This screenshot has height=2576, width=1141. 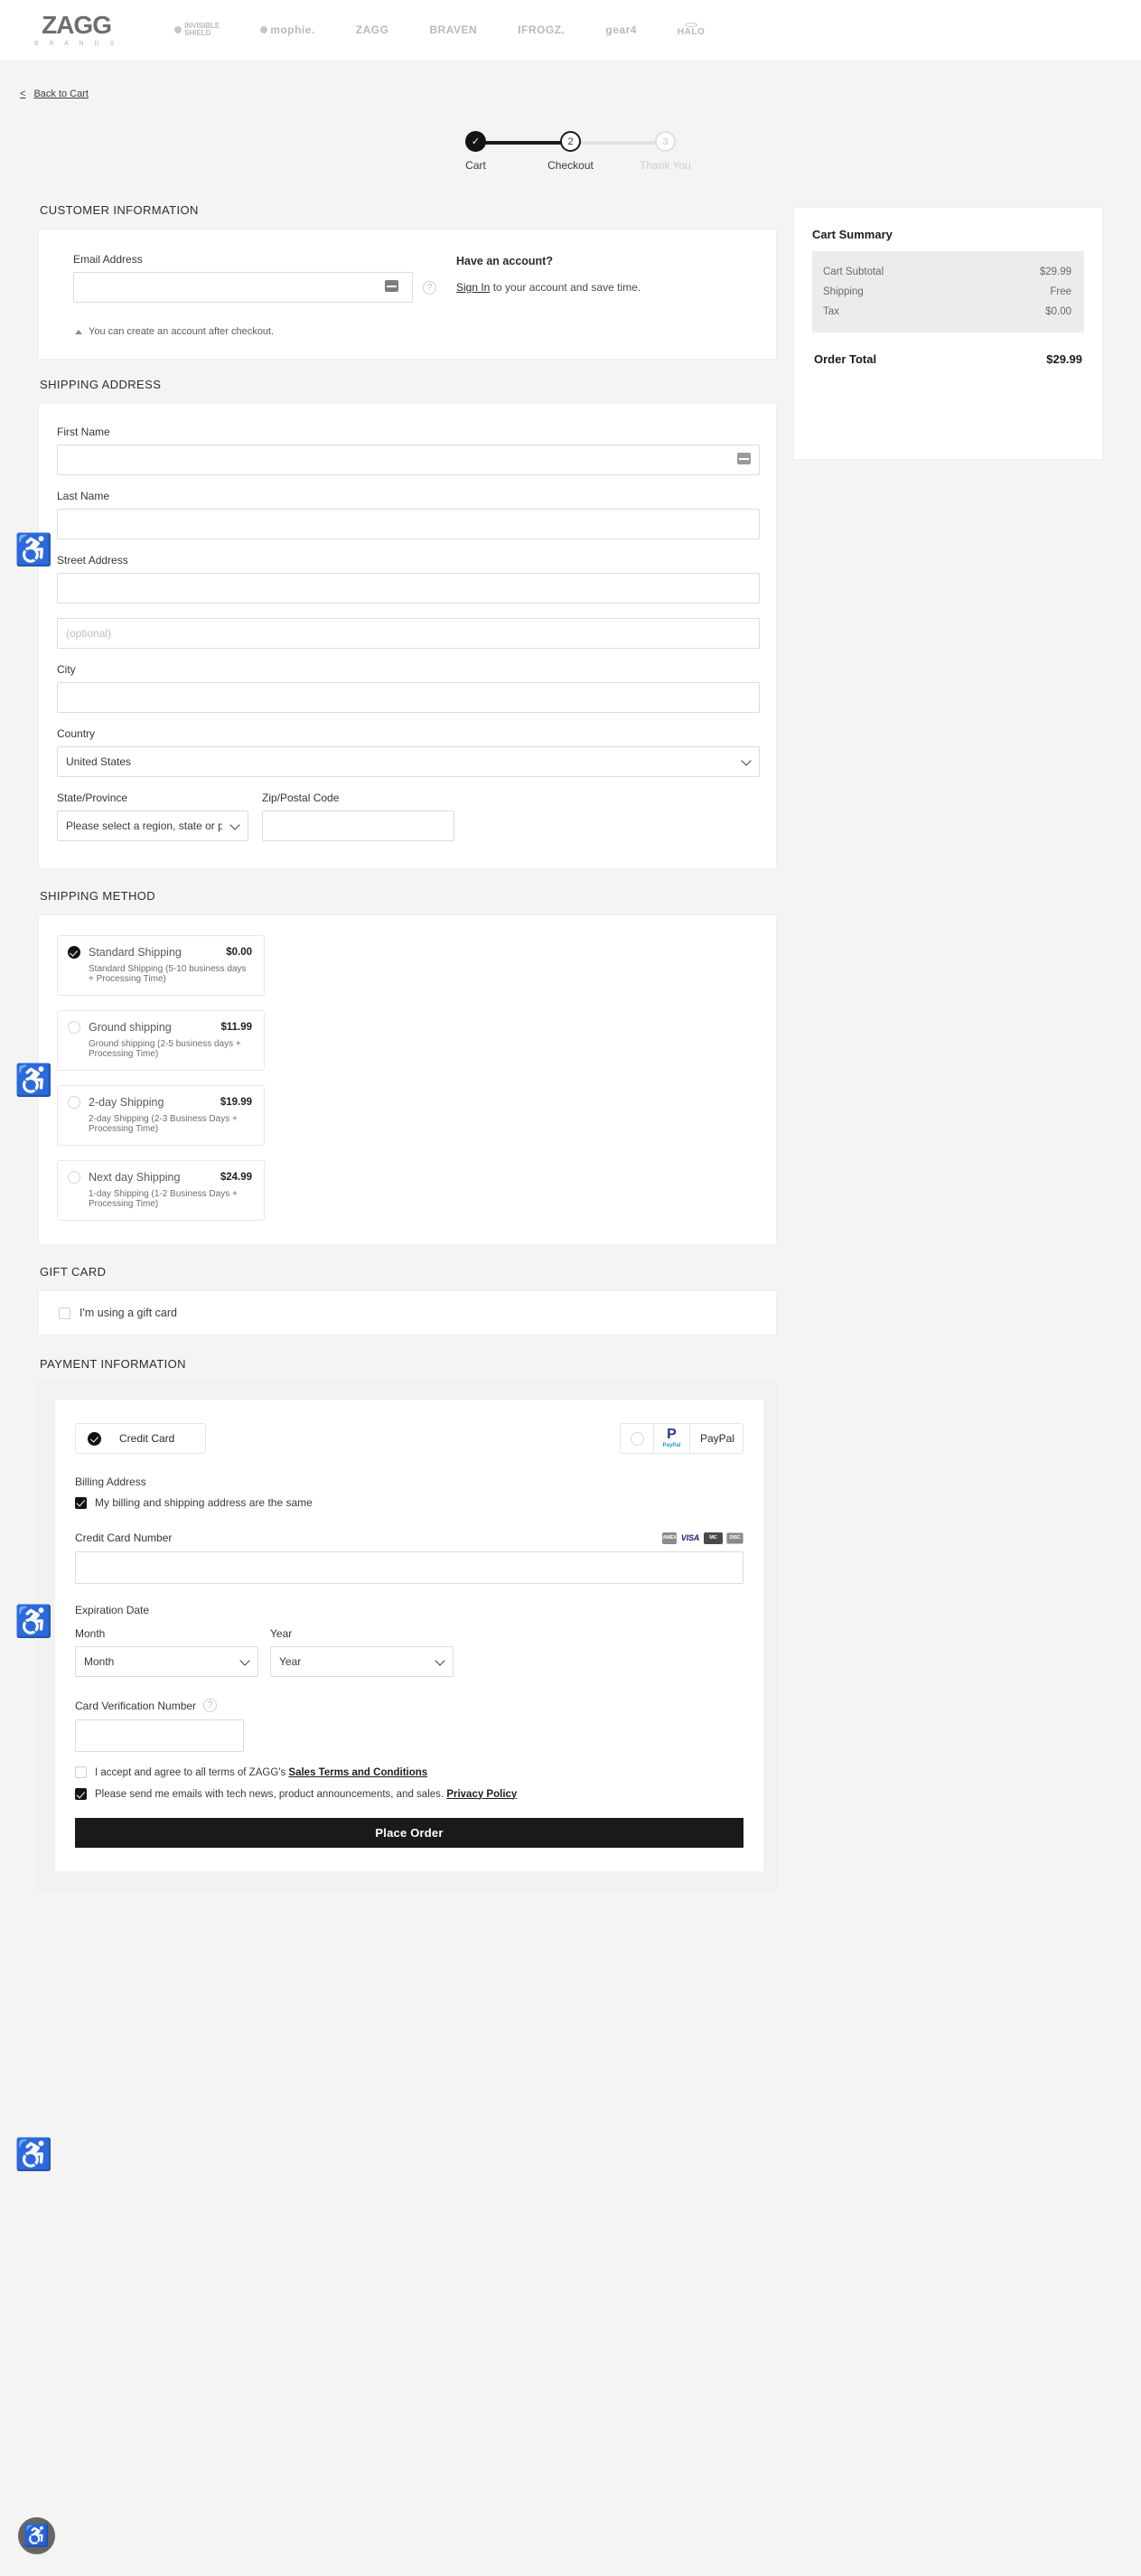 I want to click on cvv-help-icon: ?, so click(x=211, y=1705).